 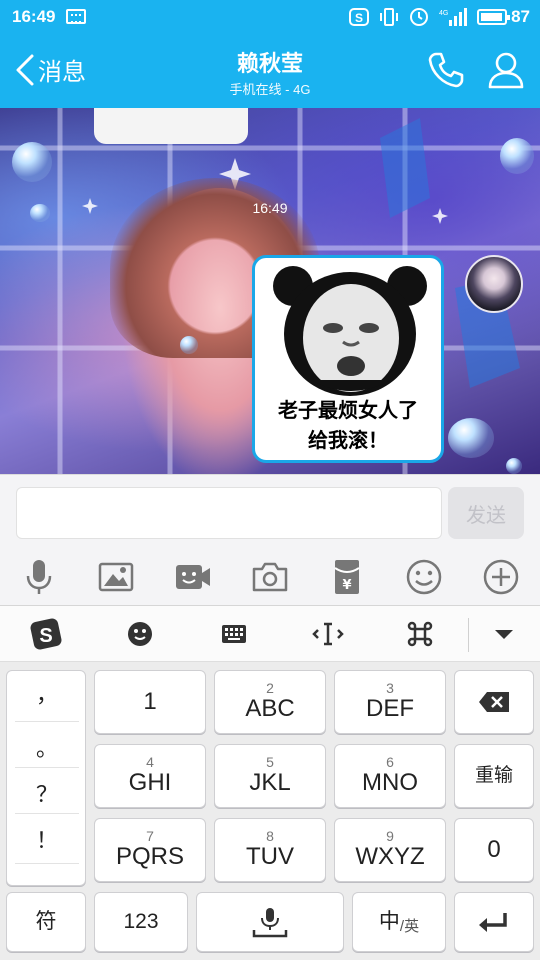 I want to click on punct-comma: ，, so click(x=47, y=693).